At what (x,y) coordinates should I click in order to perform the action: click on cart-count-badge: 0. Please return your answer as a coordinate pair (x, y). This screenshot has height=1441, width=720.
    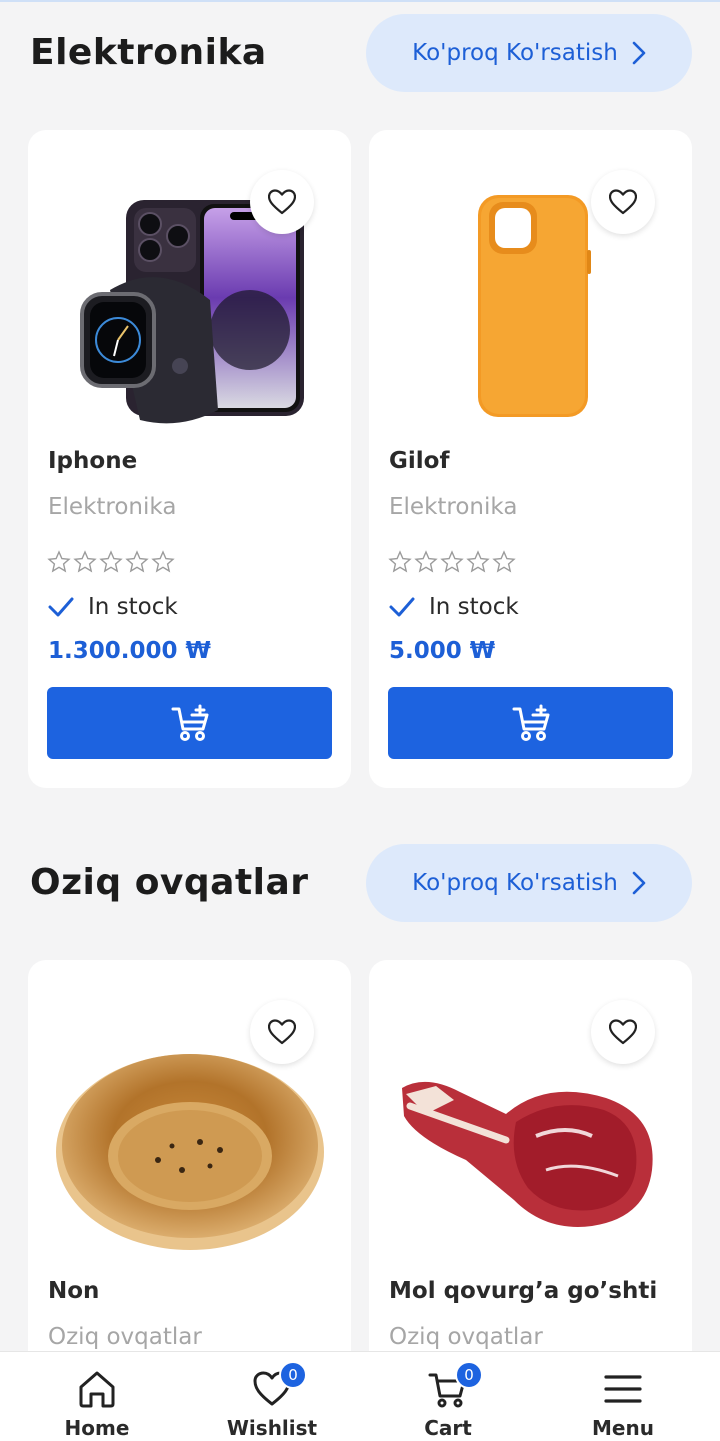
    Looking at the image, I should click on (469, 1375).